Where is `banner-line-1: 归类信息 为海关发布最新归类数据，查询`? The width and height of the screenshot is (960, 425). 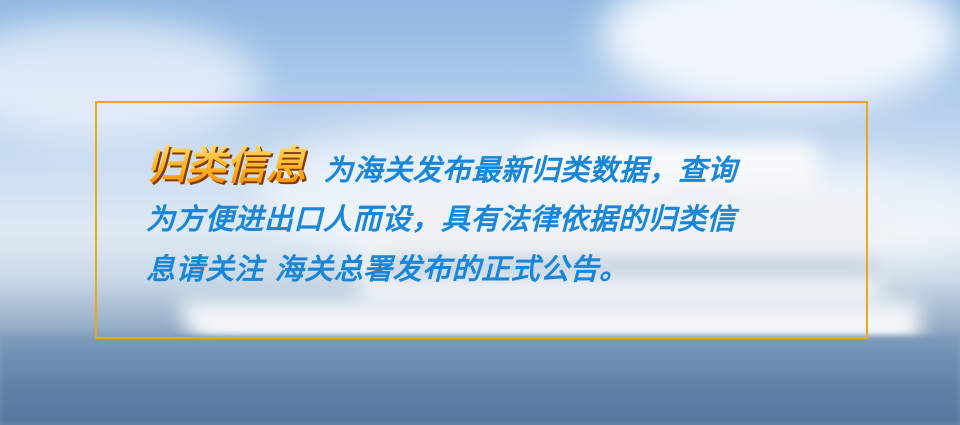
banner-line-1: 归类信息 为海关发布最新归类数据，查询 is located at coordinates (496, 166).